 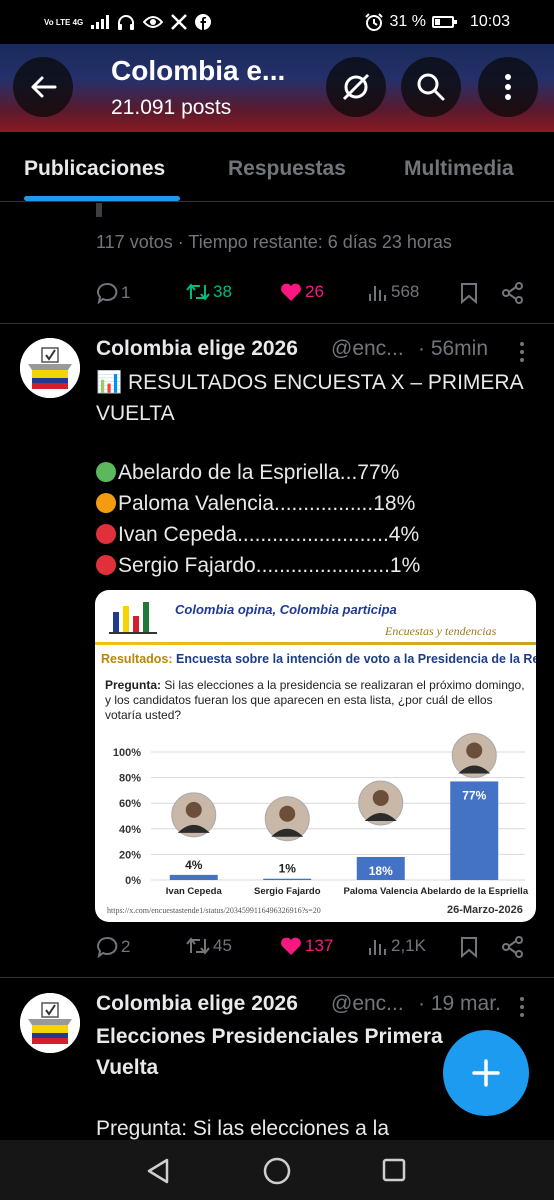 I want to click on pregunta-label: Pregunta:, so click(x=133, y=685).